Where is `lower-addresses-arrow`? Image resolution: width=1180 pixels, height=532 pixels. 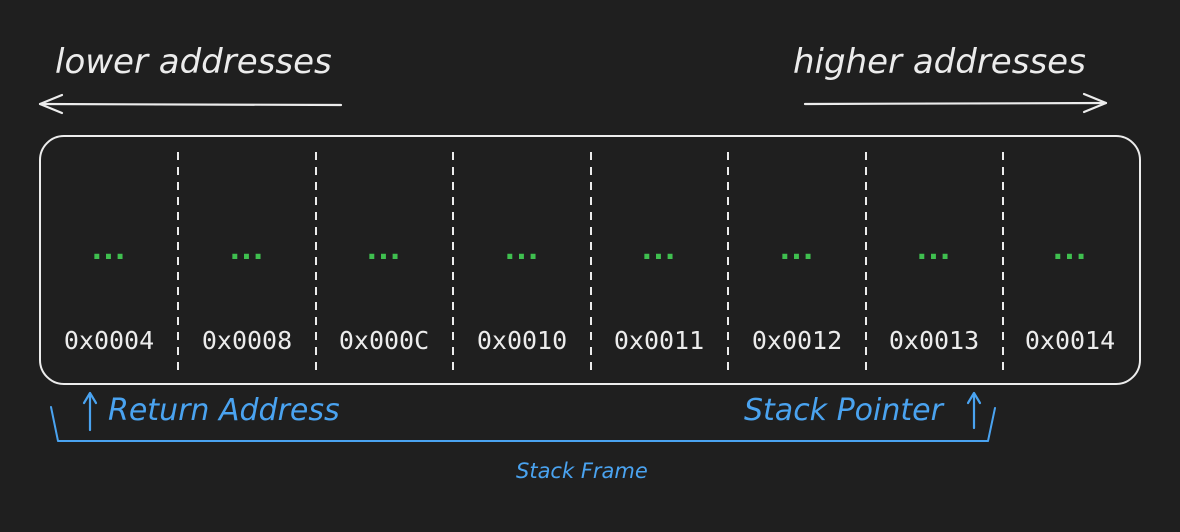
lower-addresses-arrow is located at coordinates (190, 104).